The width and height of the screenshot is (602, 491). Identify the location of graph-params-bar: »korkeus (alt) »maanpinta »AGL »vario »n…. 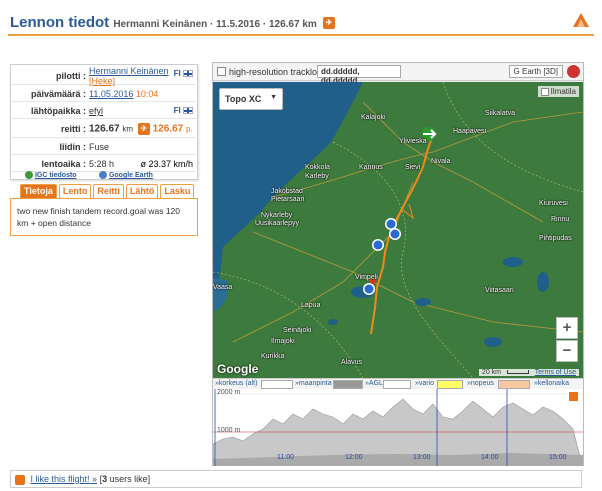
(398, 383).